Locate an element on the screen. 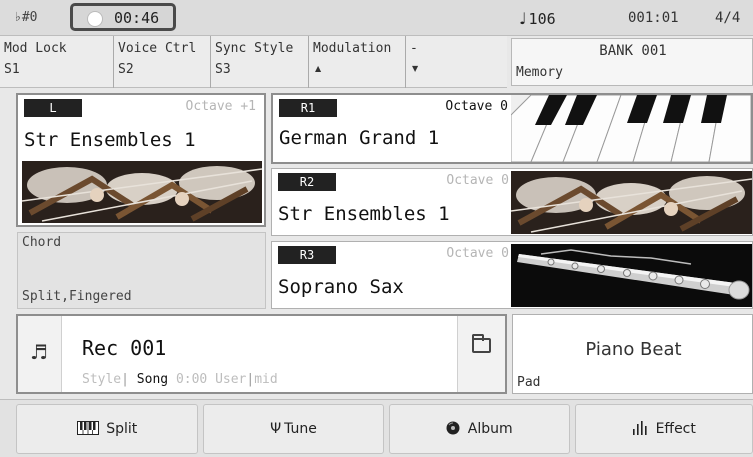  bank-name: BANK 001 is located at coordinates (633, 51).